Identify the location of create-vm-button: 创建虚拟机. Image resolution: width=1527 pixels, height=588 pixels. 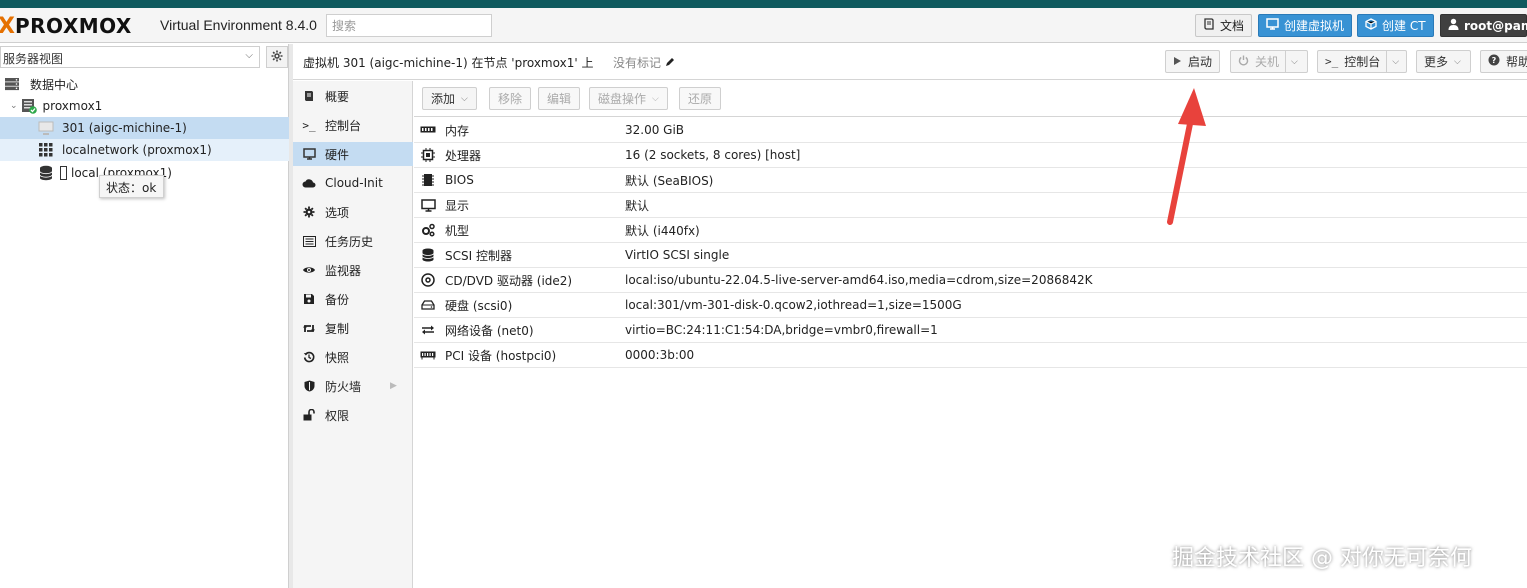
(1305, 25).